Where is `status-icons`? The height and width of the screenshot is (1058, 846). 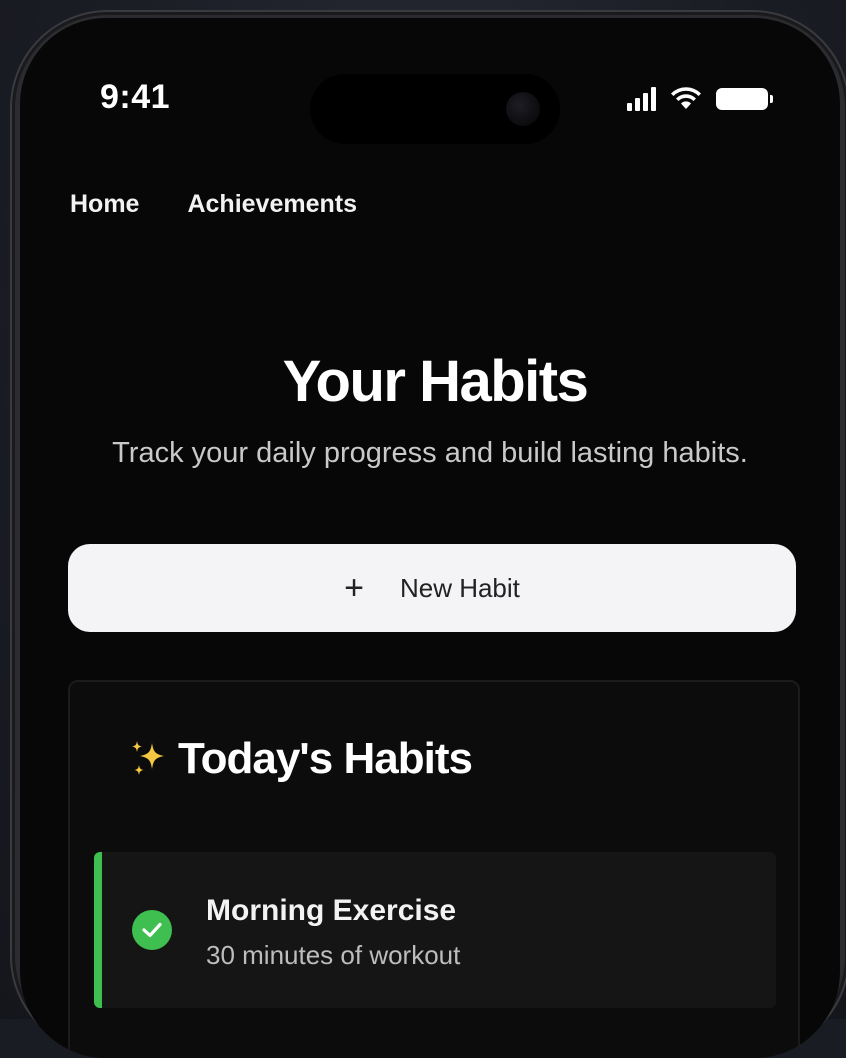
status-icons is located at coordinates (700, 99).